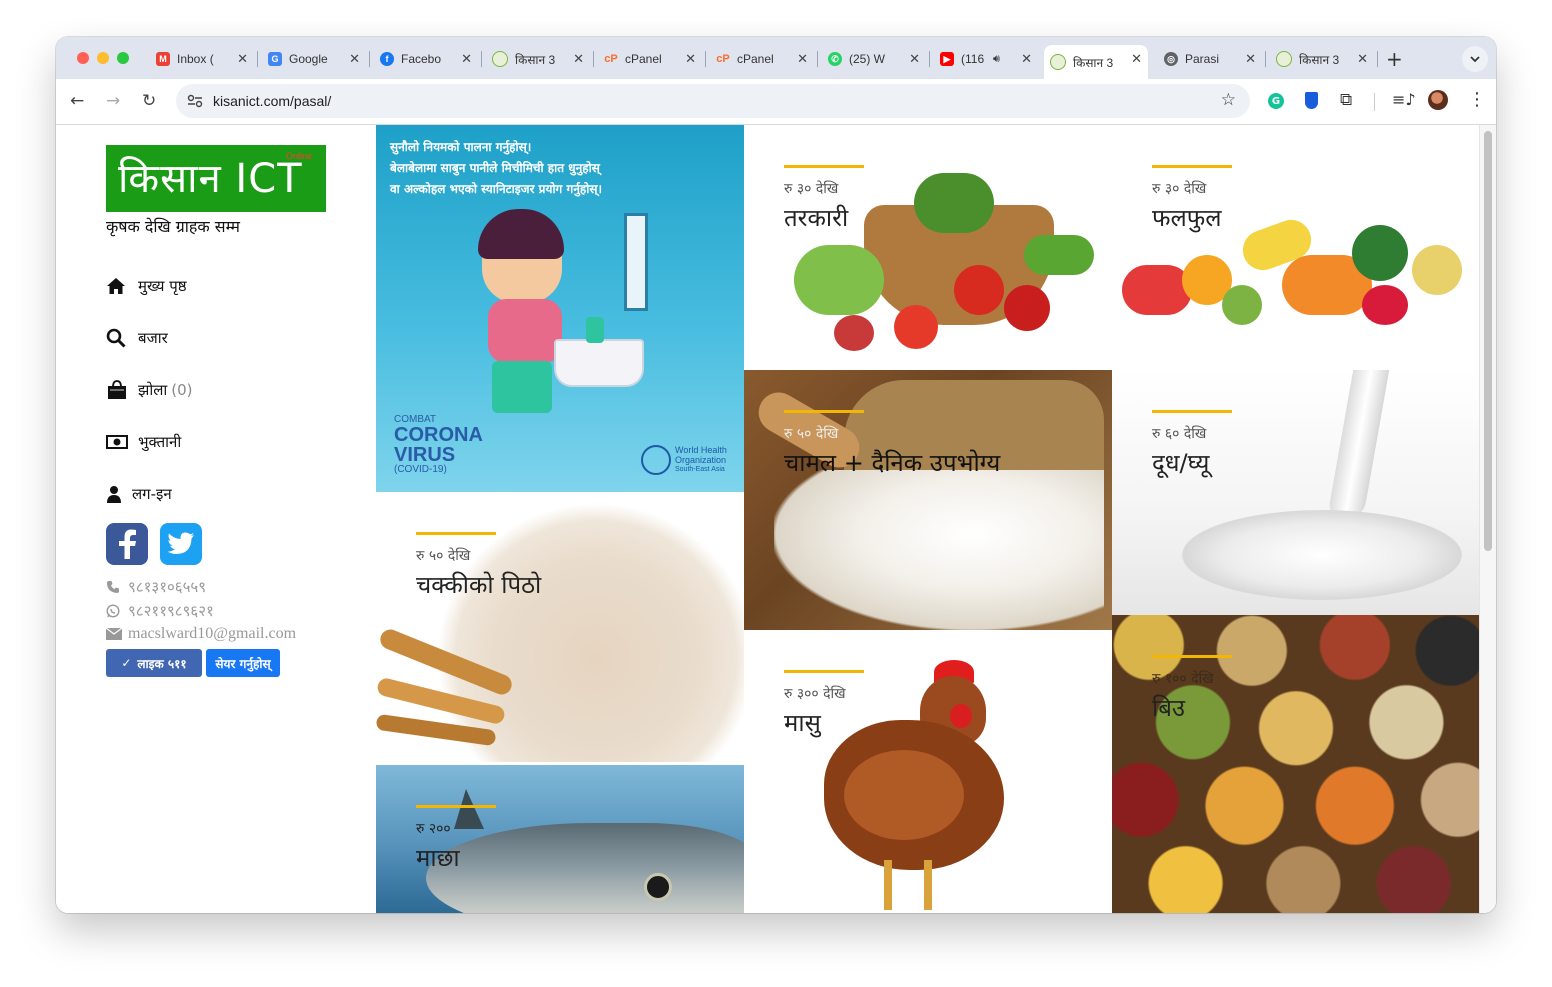 The width and height of the screenshot is (1552, 987). What do you see at coordinates (1488, 341) in the screenshot?
I see `scrollbar-thumb` at bounding box center [1488, 341].